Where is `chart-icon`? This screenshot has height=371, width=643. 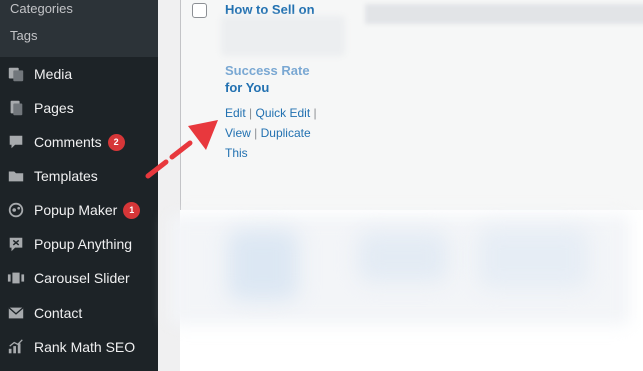 chart-icon is located at coordinates (16, 347).